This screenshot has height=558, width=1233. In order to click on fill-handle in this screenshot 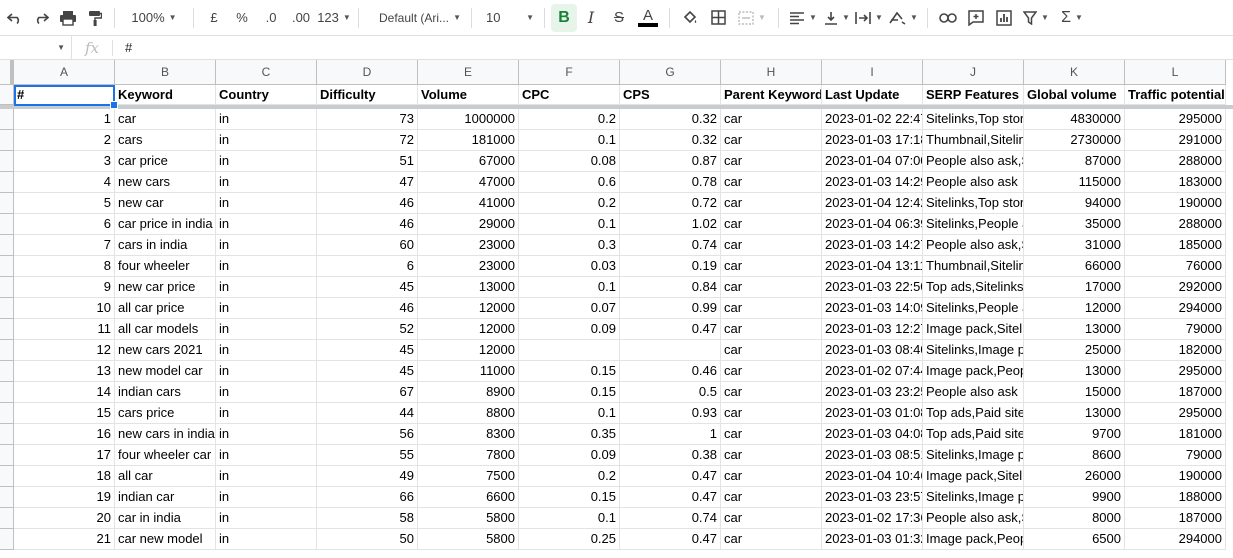, I will do `click(114, 105)`.